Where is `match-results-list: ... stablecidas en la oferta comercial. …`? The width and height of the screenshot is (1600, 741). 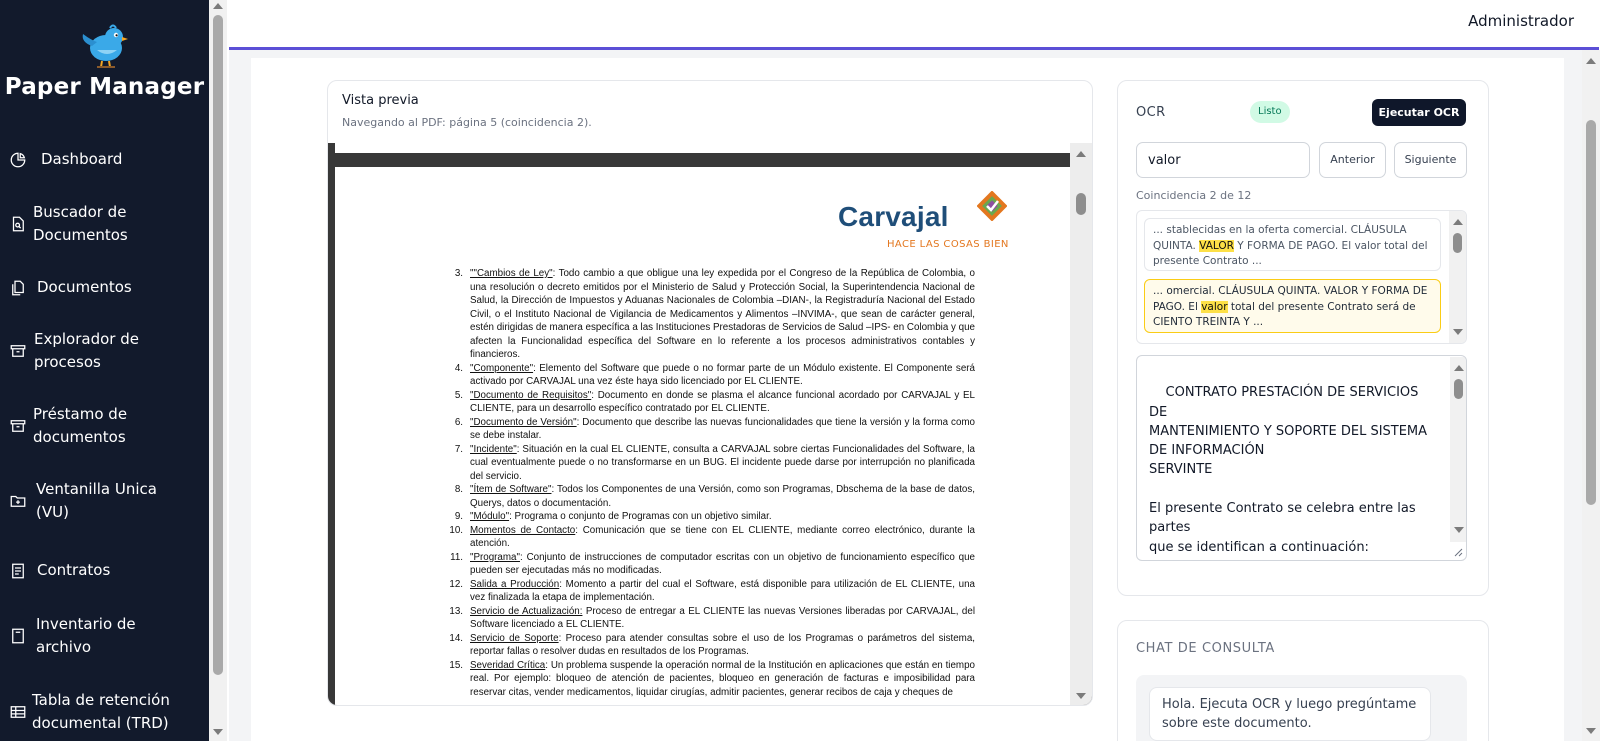 match-results-list: ... stablecidas en la oferta comercial. … is located at coordinates (1301, 277).